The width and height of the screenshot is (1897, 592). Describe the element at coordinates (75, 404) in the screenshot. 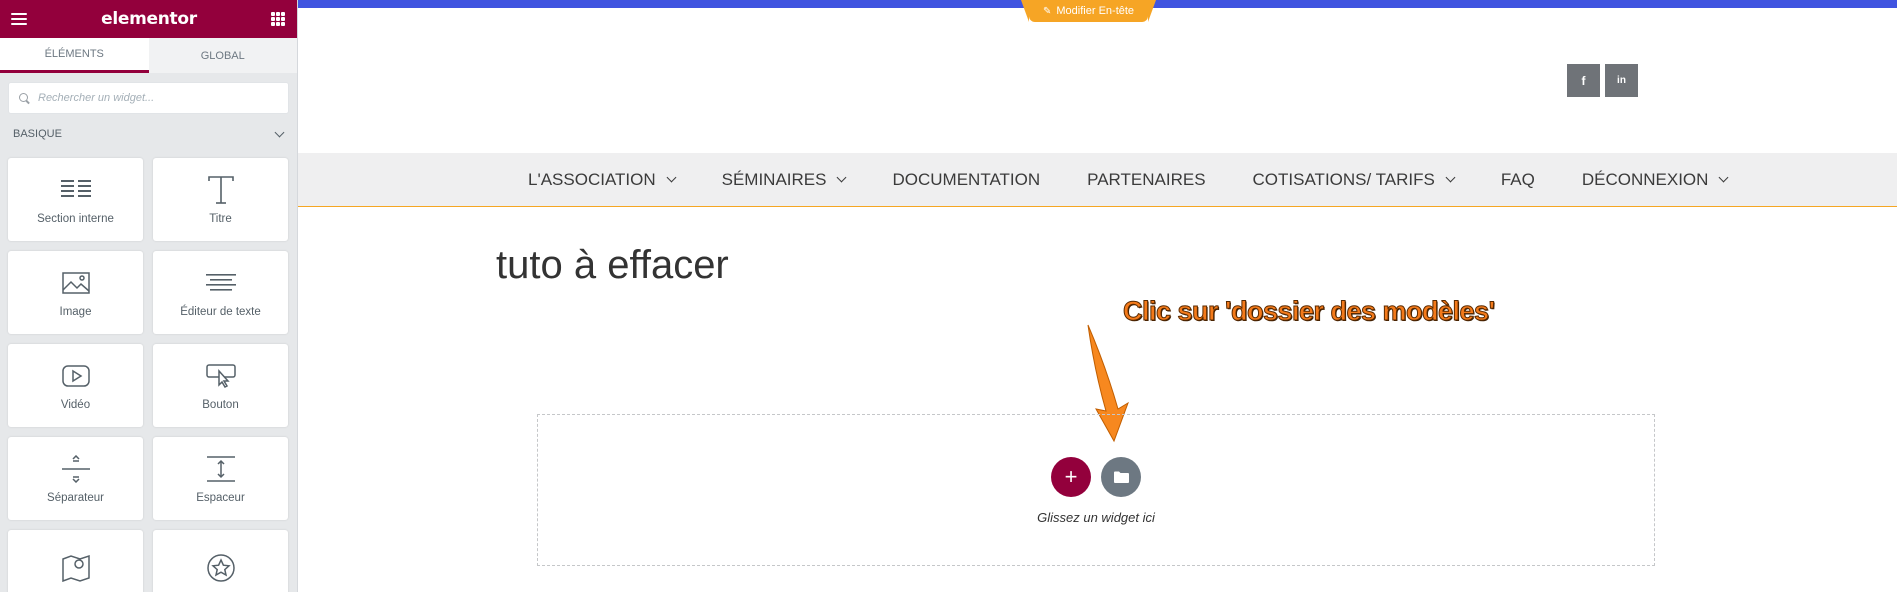

I see `widget-label: Vidéo` at that location.